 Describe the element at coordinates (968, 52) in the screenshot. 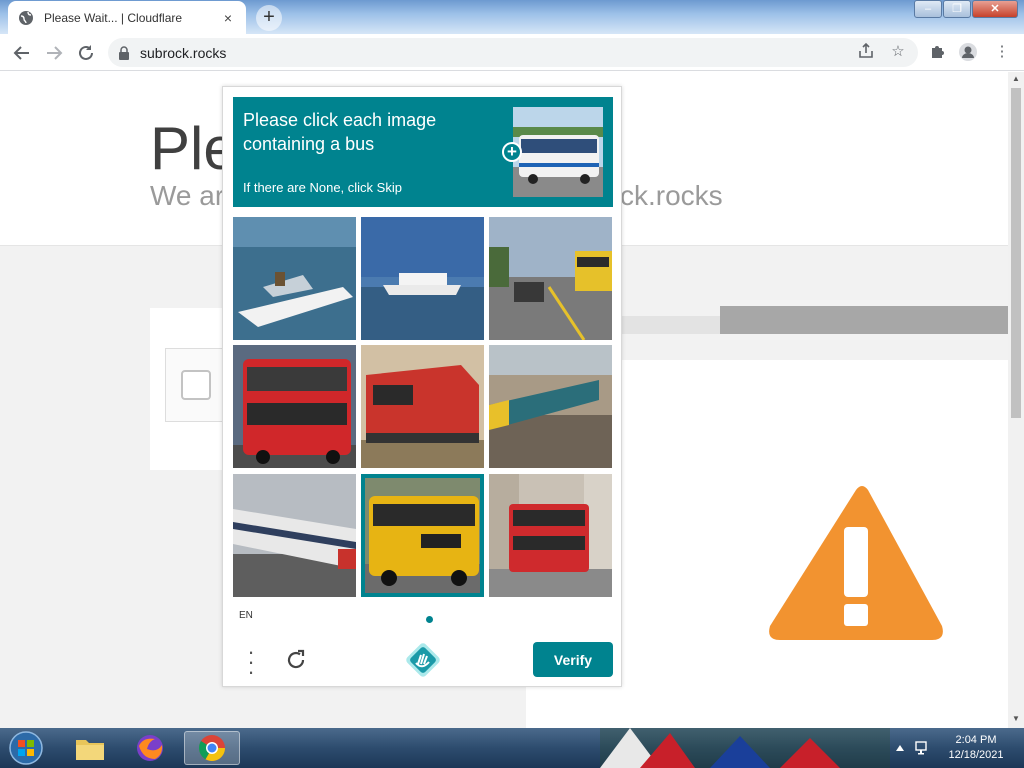

I see `profile-icon` at that location.